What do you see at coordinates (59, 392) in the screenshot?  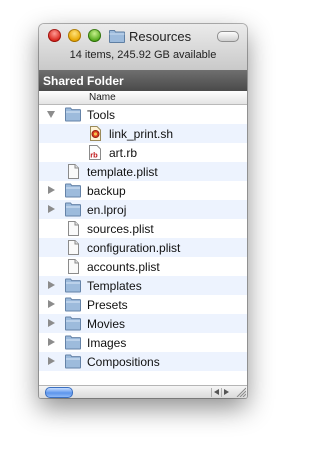 I see `scroll-thumb` at bounding box center [59, 392].